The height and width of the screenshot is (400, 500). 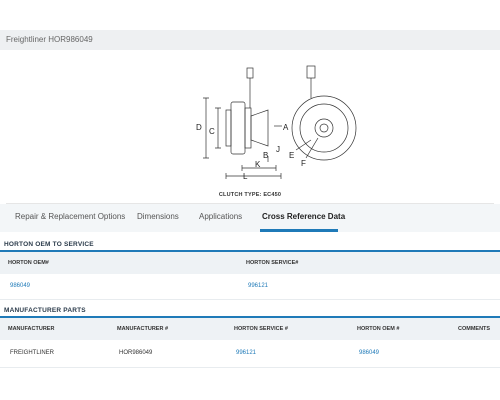 What do you see at coordinates (291, 155) in the screenshot?
I see `label-e: E` at bounding box center [291, 155].